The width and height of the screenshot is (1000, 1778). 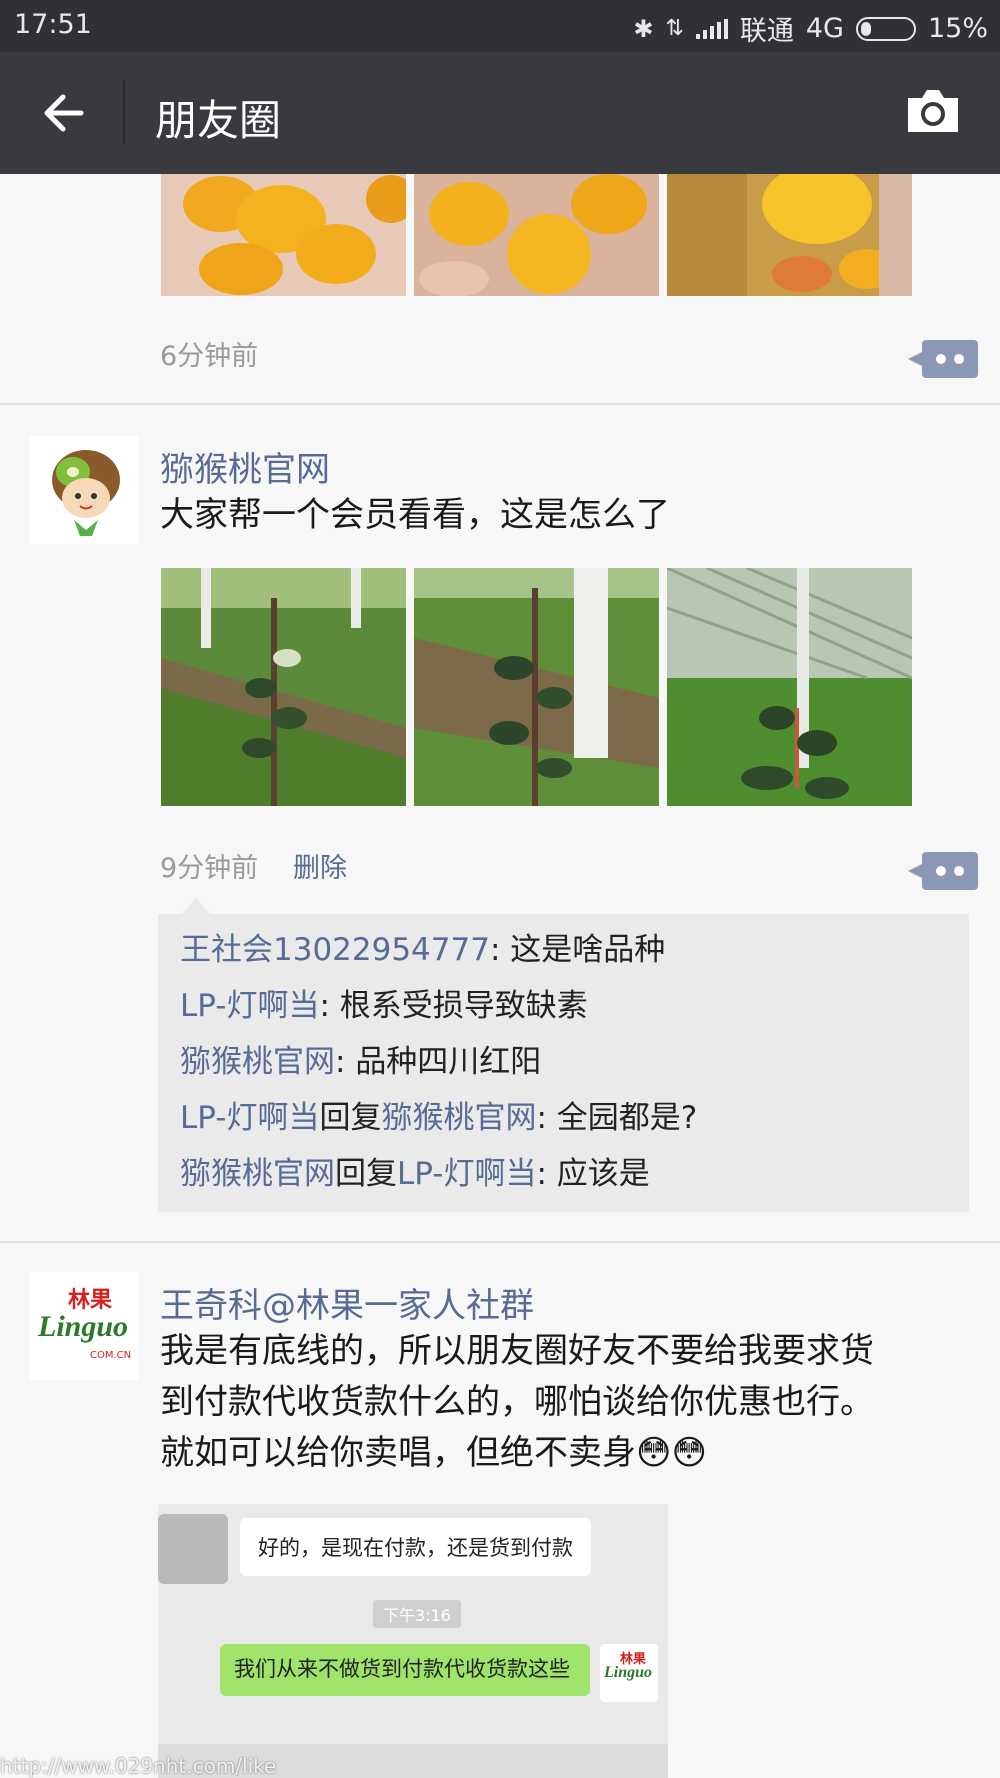 I want to click on comment-item: 王社会13022954777: 这是啥品种, so click(x=563, y=950).